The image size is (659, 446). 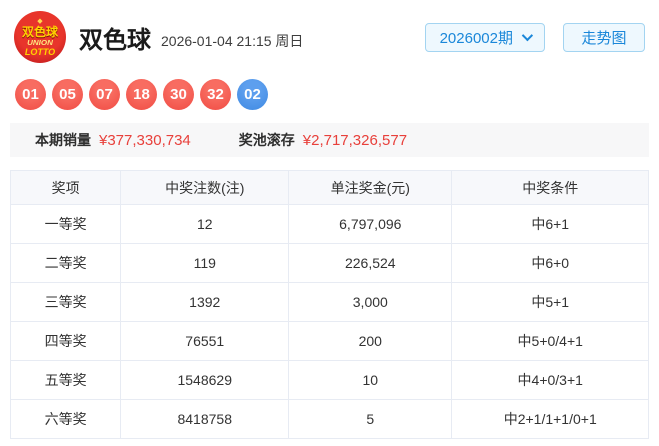 What do you see at coordinates (205, 380) in the screenshot?
I see `win-count-cell: 1548629` at bounding box center [205, 380].